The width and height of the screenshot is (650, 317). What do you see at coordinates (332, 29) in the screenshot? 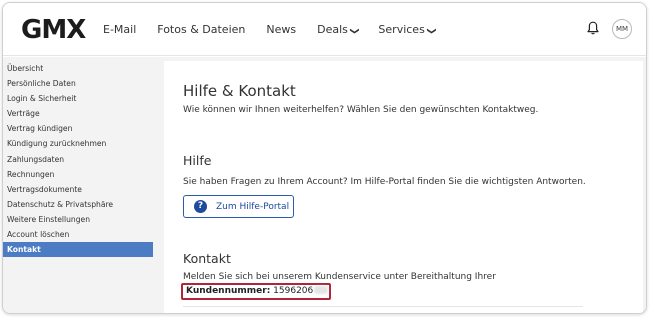
I see `nav-deals-label: Deals` at bounding box center [332, 29].